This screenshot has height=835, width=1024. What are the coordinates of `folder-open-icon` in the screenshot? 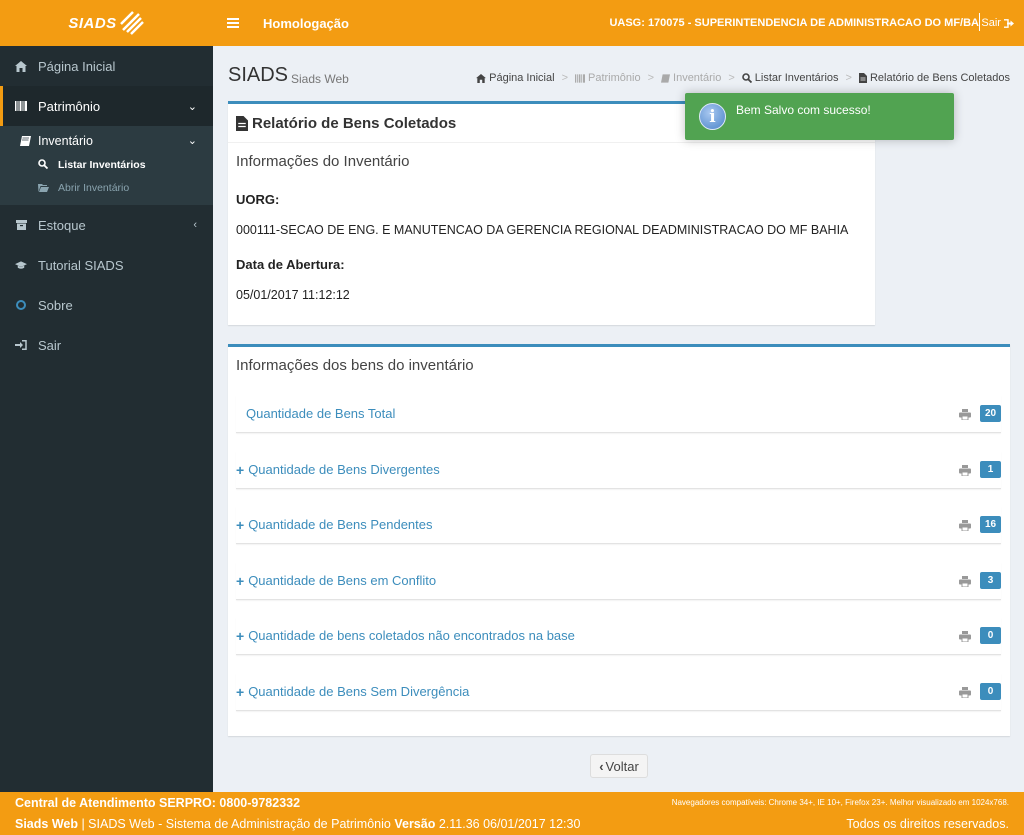 It's located at (44, 187).